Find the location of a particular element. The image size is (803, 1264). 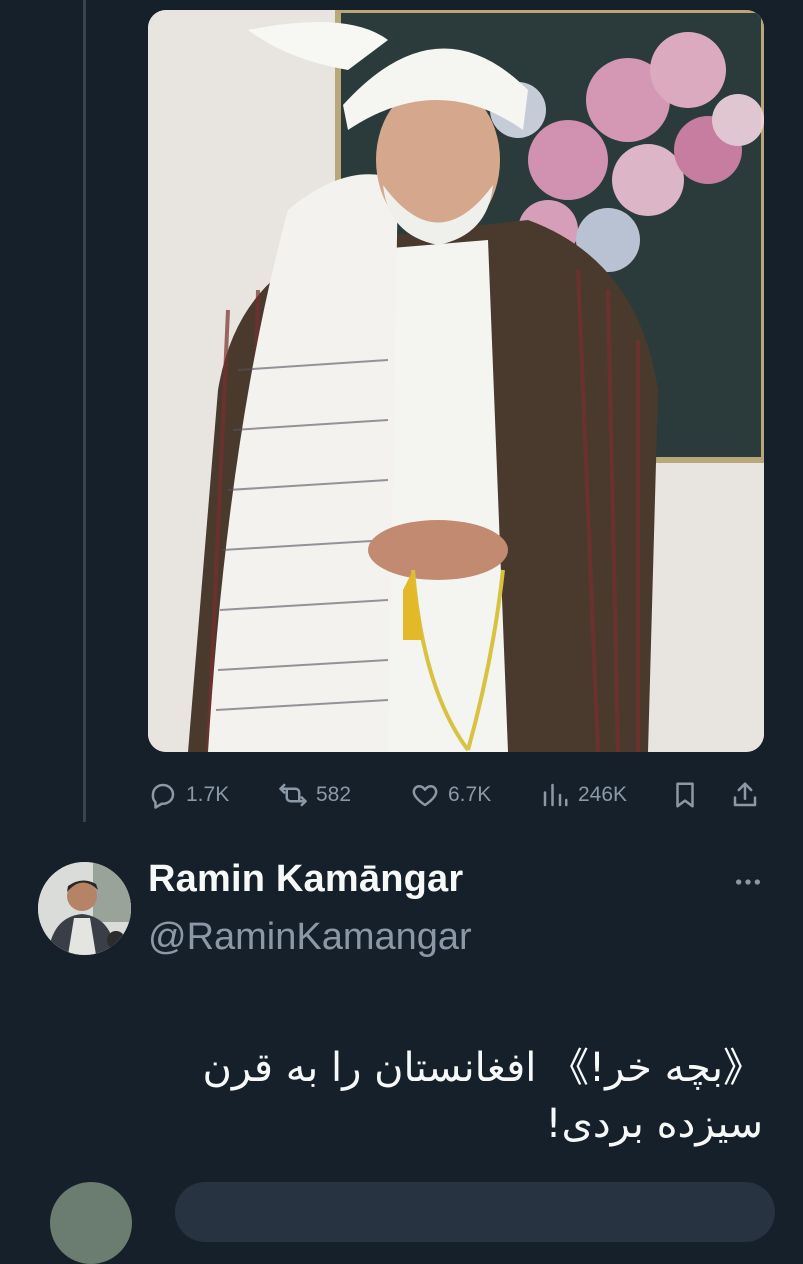

retweet-icon is located at coordinates (293, 795).